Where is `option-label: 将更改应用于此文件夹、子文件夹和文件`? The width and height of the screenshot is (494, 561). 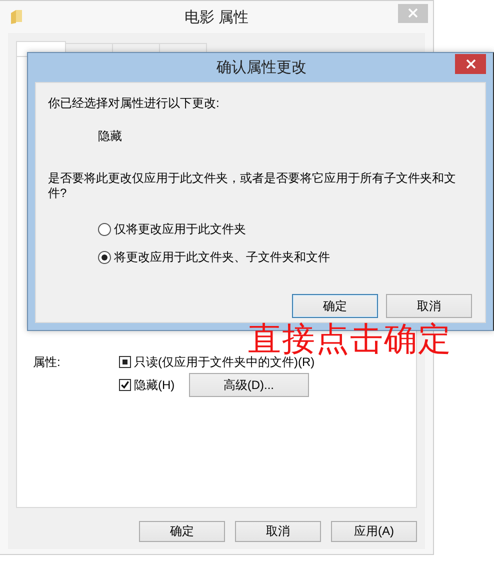 option-label: 将更改应用于此文件夹、子文件夹和文件 is located at coordinates (222, 257).